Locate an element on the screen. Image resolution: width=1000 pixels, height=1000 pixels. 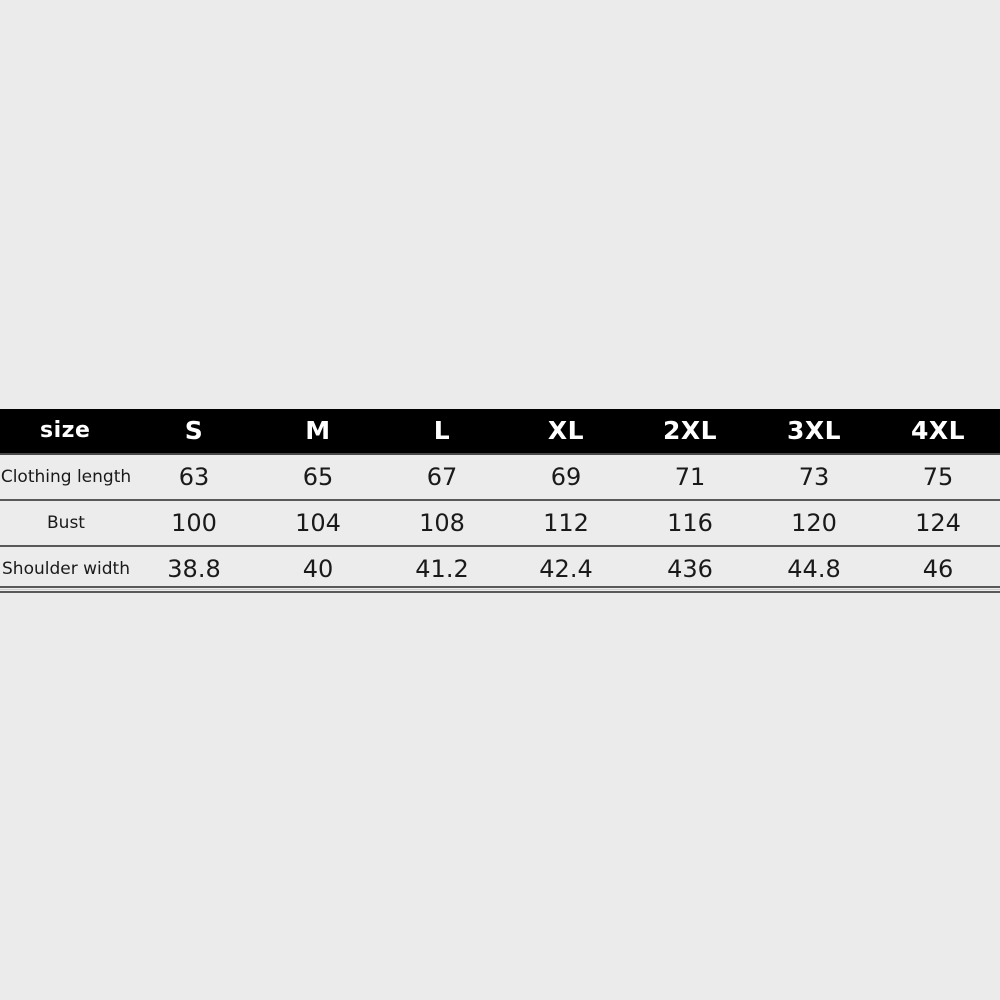
cell-clothing-length-m: 65 is located at coordinates (318, 477).